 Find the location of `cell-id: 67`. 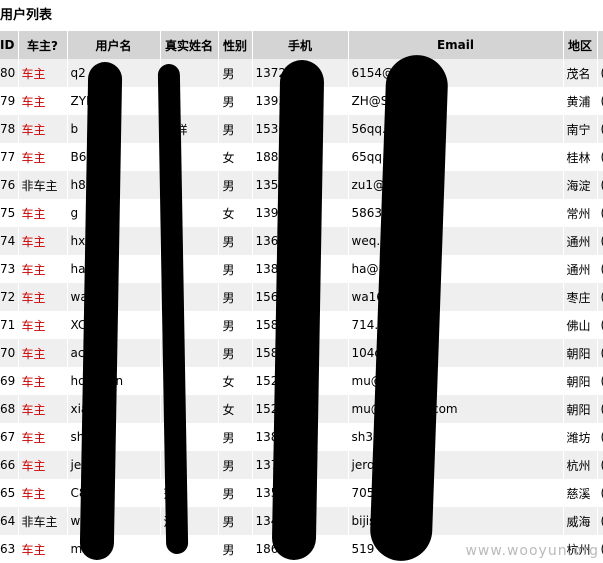

cell-id: 67 is located at coordinates (9, 437).